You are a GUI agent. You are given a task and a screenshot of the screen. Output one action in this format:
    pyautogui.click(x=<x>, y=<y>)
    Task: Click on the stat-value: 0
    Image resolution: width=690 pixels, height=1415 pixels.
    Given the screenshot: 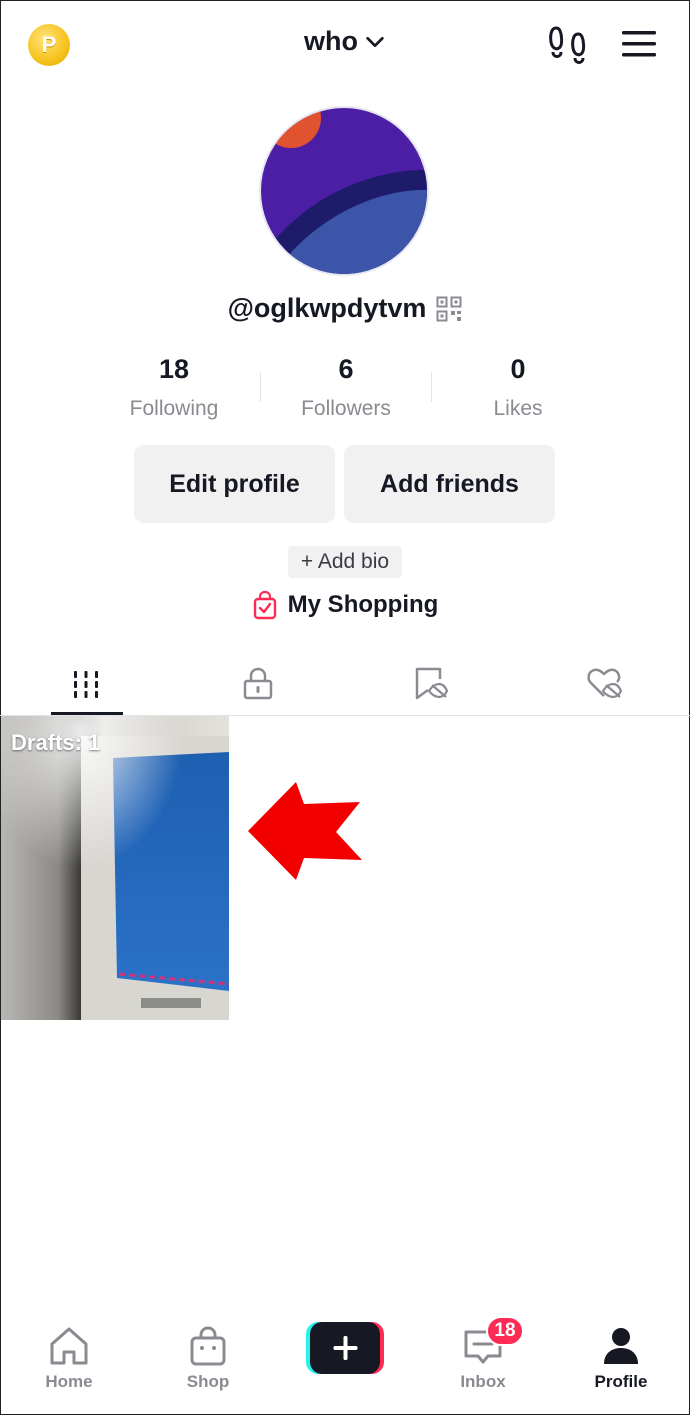 What is the action you would take?
    pyautogui.click(x=518, y=369)
    